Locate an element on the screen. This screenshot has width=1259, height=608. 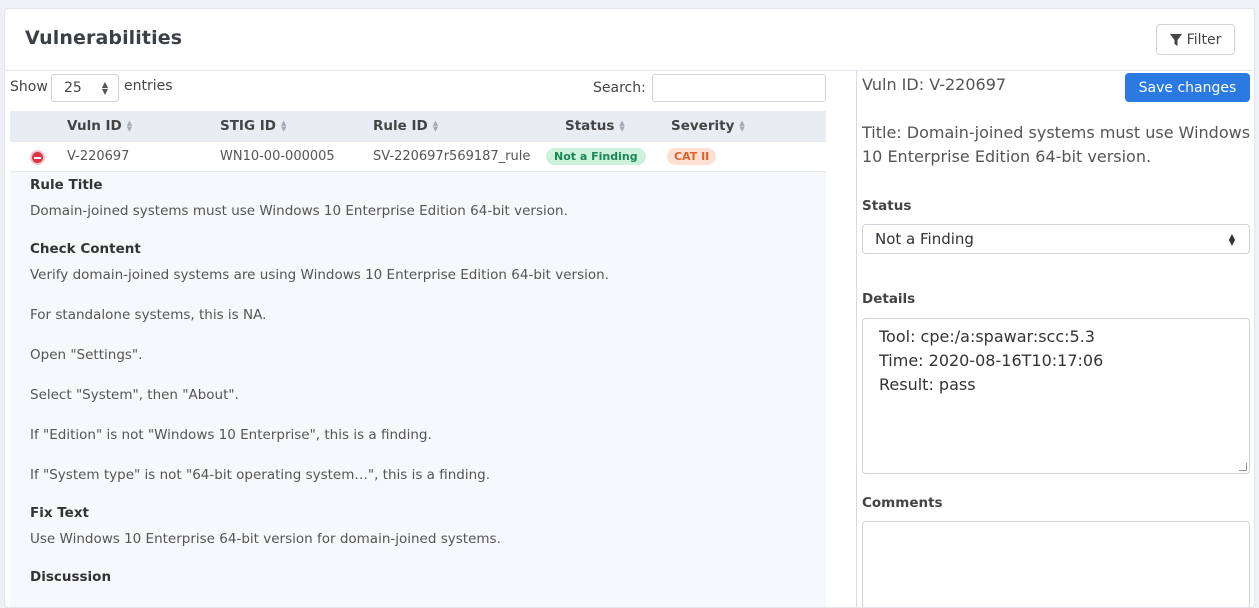
card-header: Vulnerabilities Filter is located at coordinates (629, 40).